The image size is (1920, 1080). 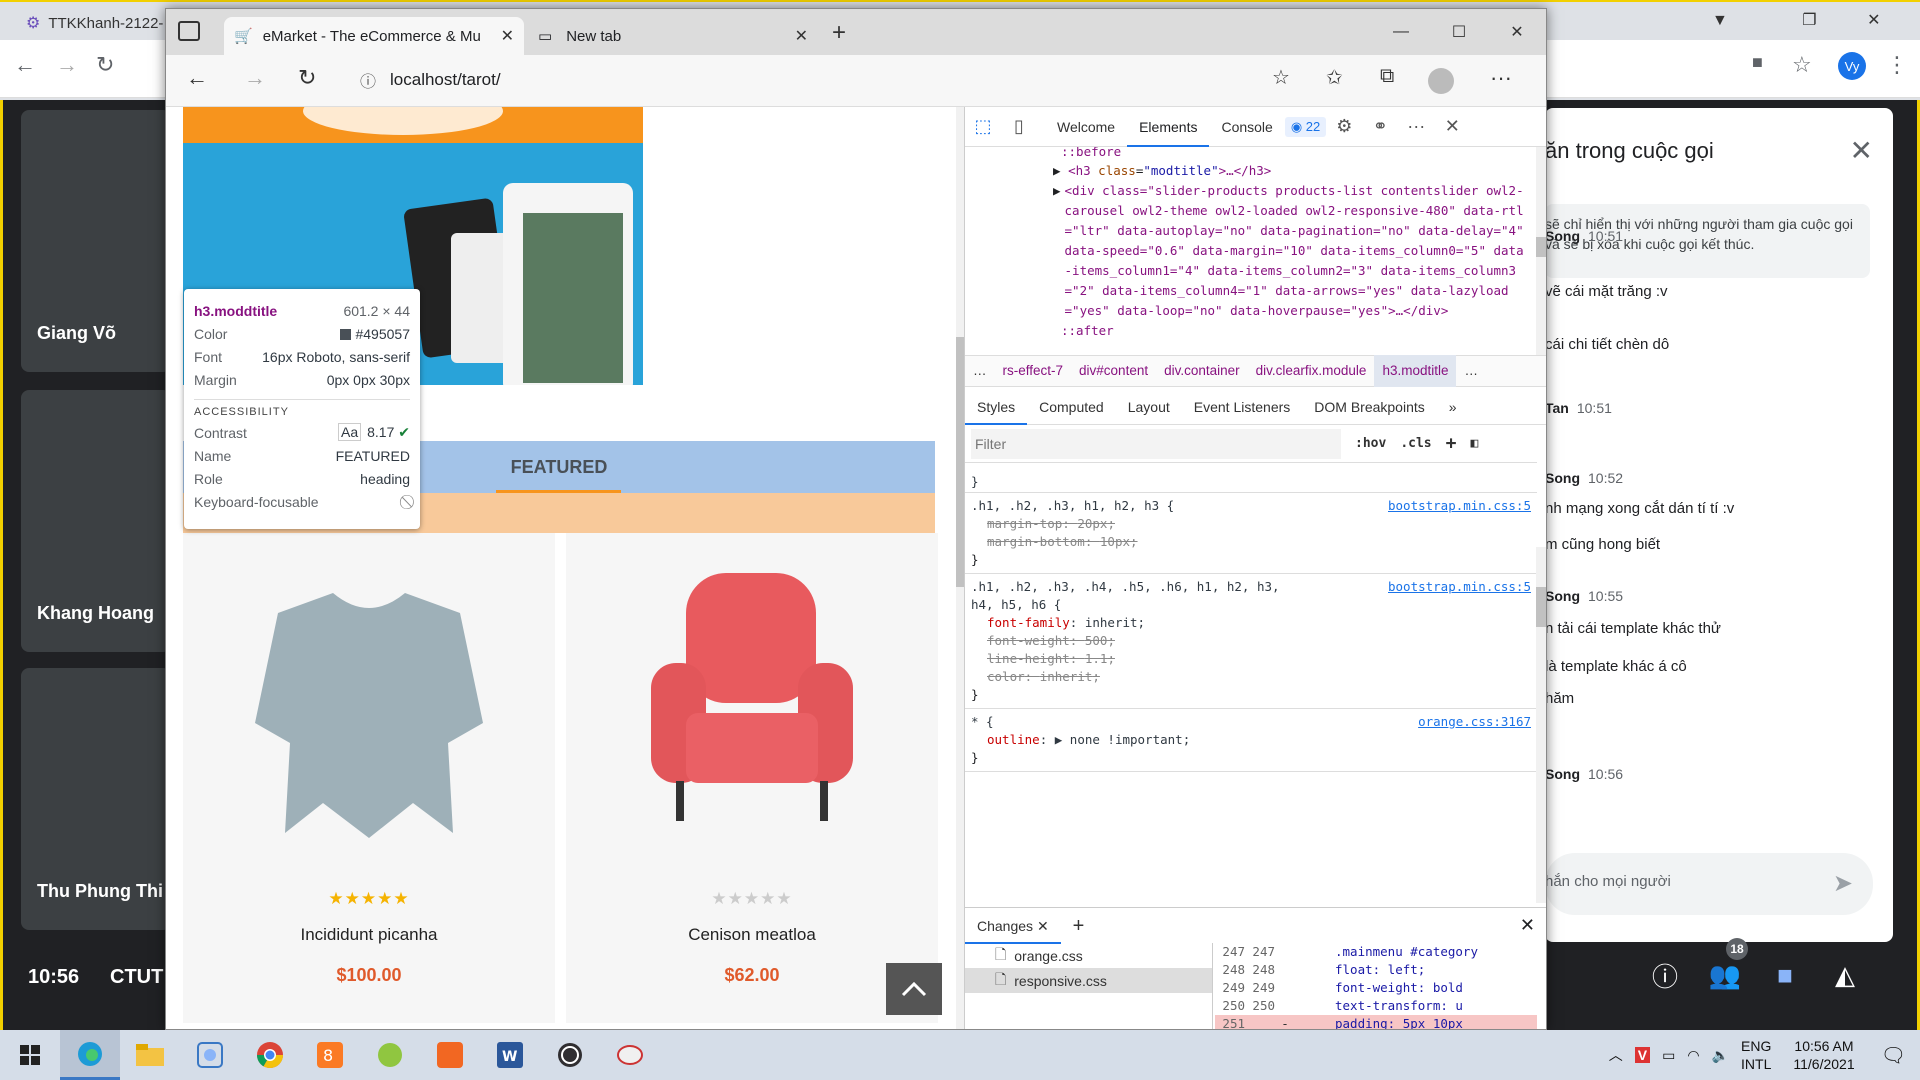 What do you see at coordinates (1370, 443) in the screenshot?
I see `hov-toggle: :hov` at bounding box center [1370, 443].